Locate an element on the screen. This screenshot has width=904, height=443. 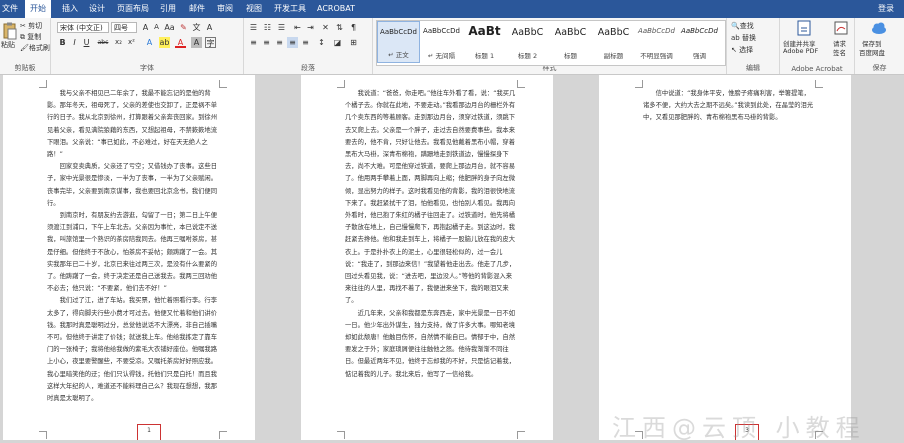
style-no-spacing: AaBbCcDd ↵ 无间隔 is located at coordinates (441, 42).